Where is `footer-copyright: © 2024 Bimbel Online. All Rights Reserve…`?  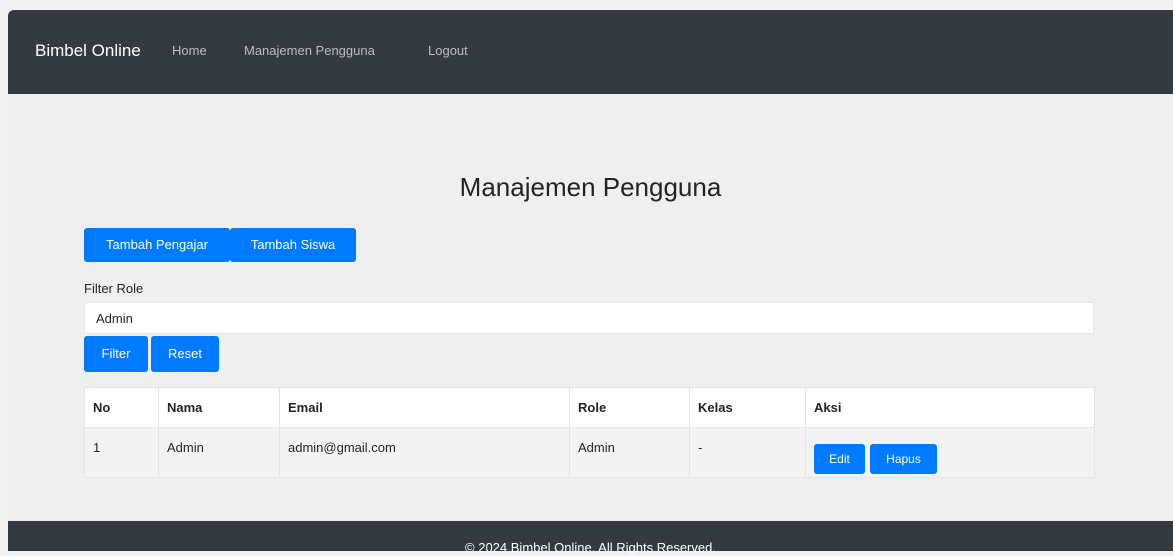
footer-copyright: © 2024 Bimbel Online. All Rights Reserve… is located at coordinates (590, 547).